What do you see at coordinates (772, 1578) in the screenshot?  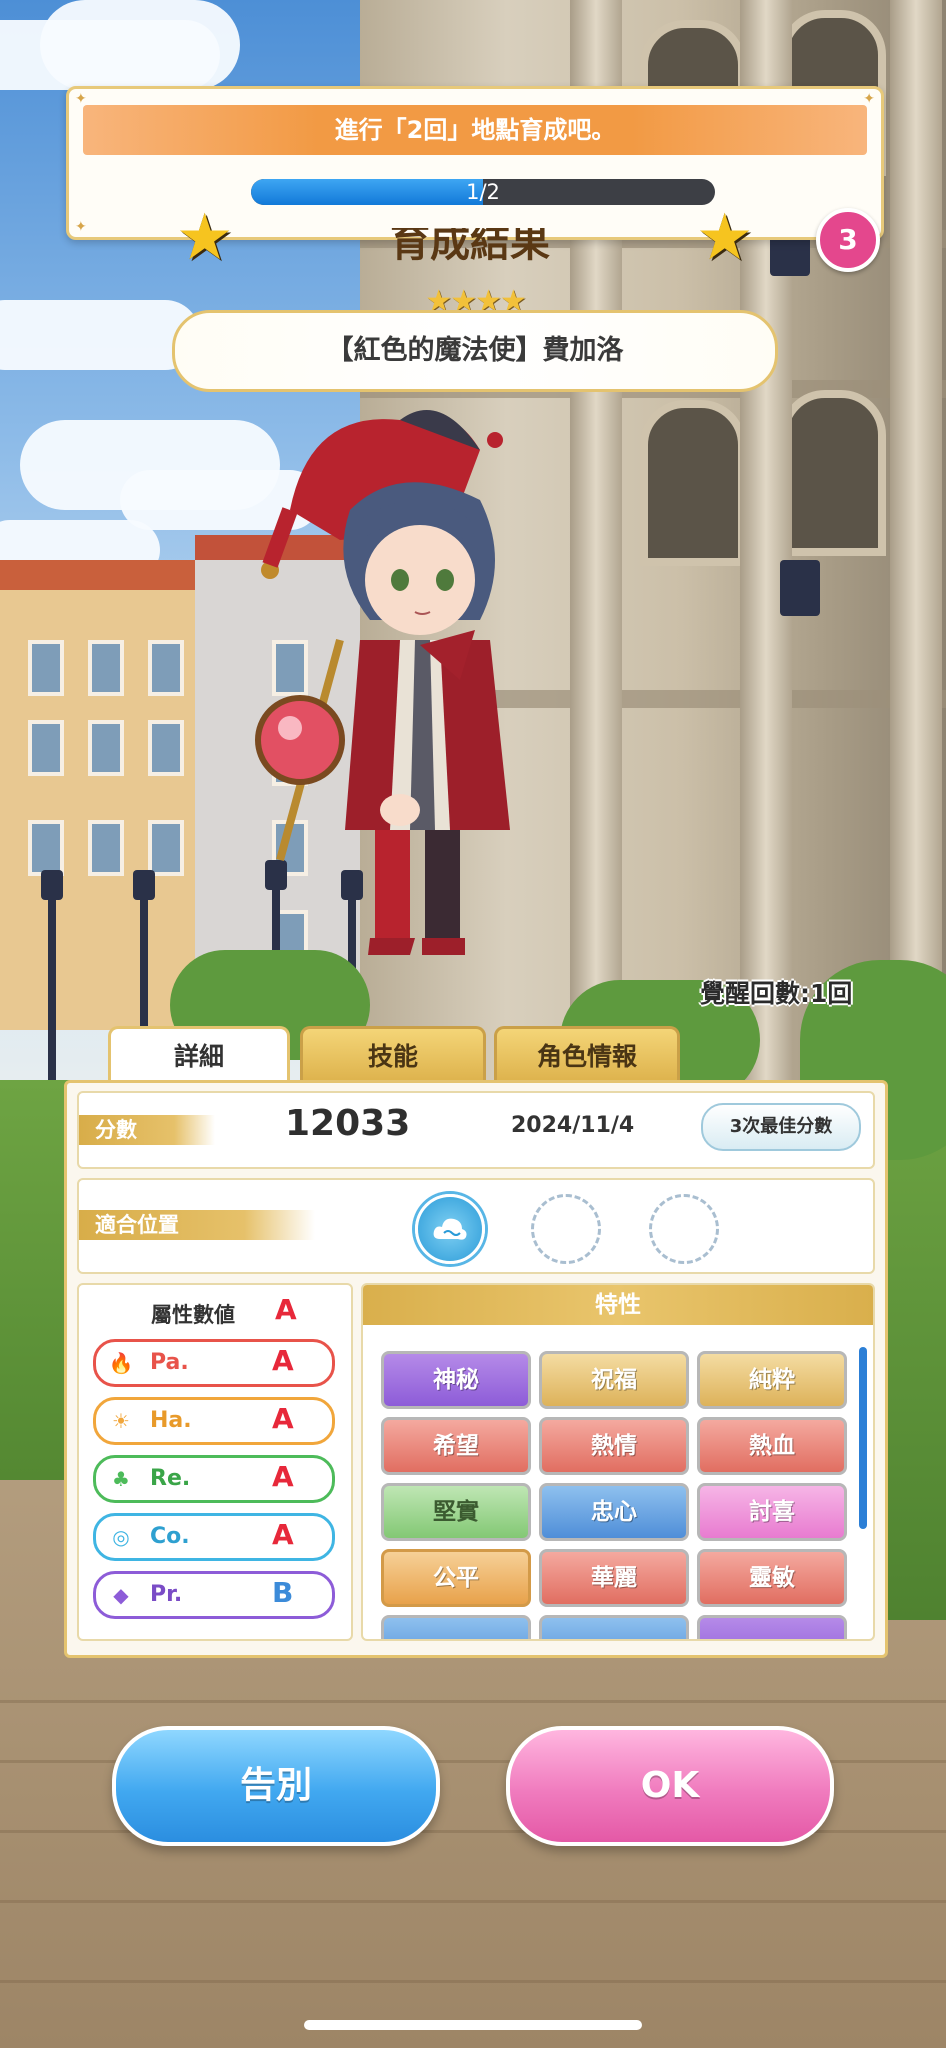 I see `trait-chip: 靈敏` at bounding box center [772, 1578].